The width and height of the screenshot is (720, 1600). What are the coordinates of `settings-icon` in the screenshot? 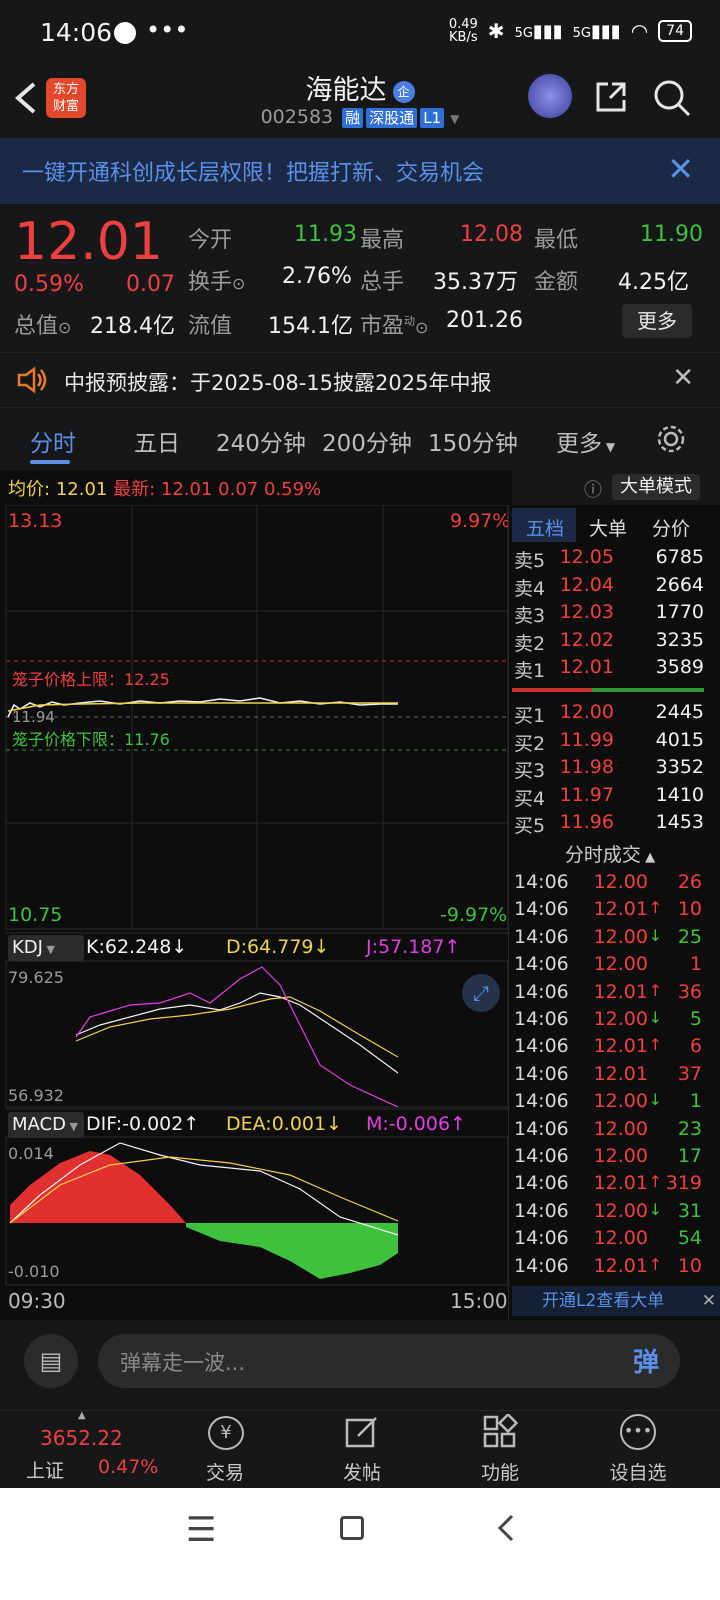 It's located at (671, 439).